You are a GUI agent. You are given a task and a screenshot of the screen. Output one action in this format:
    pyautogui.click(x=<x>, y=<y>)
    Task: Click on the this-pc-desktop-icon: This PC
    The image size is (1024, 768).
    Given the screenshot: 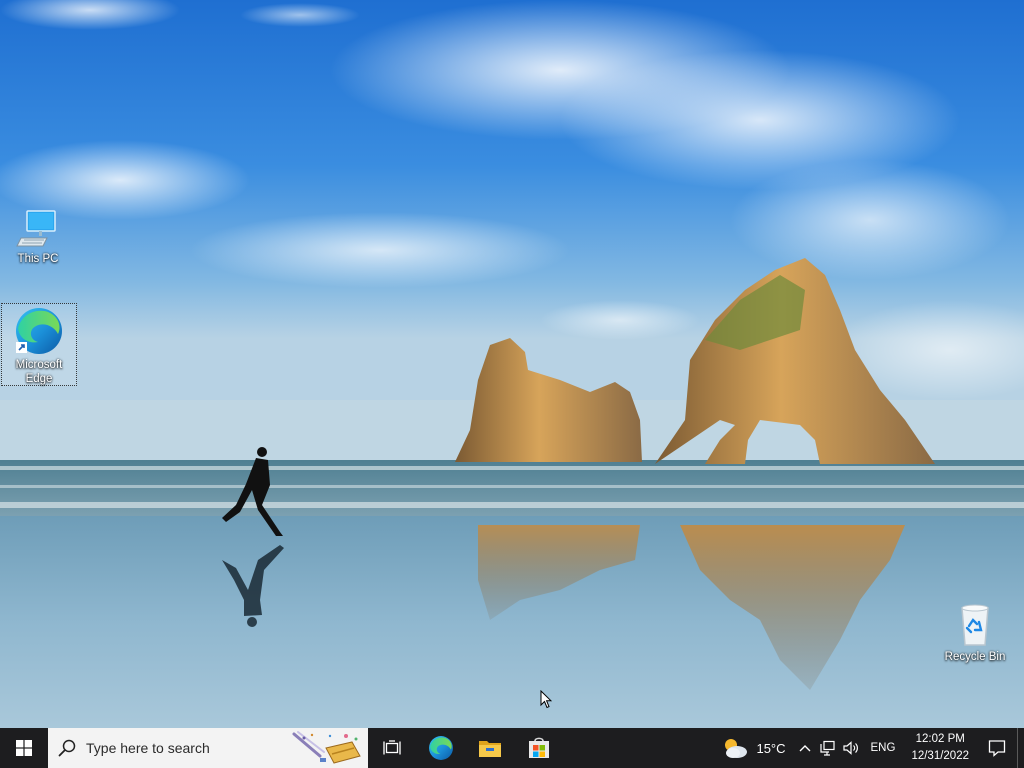 What is the action you would take?
    pyautogui.click(x=38, y=238)
    